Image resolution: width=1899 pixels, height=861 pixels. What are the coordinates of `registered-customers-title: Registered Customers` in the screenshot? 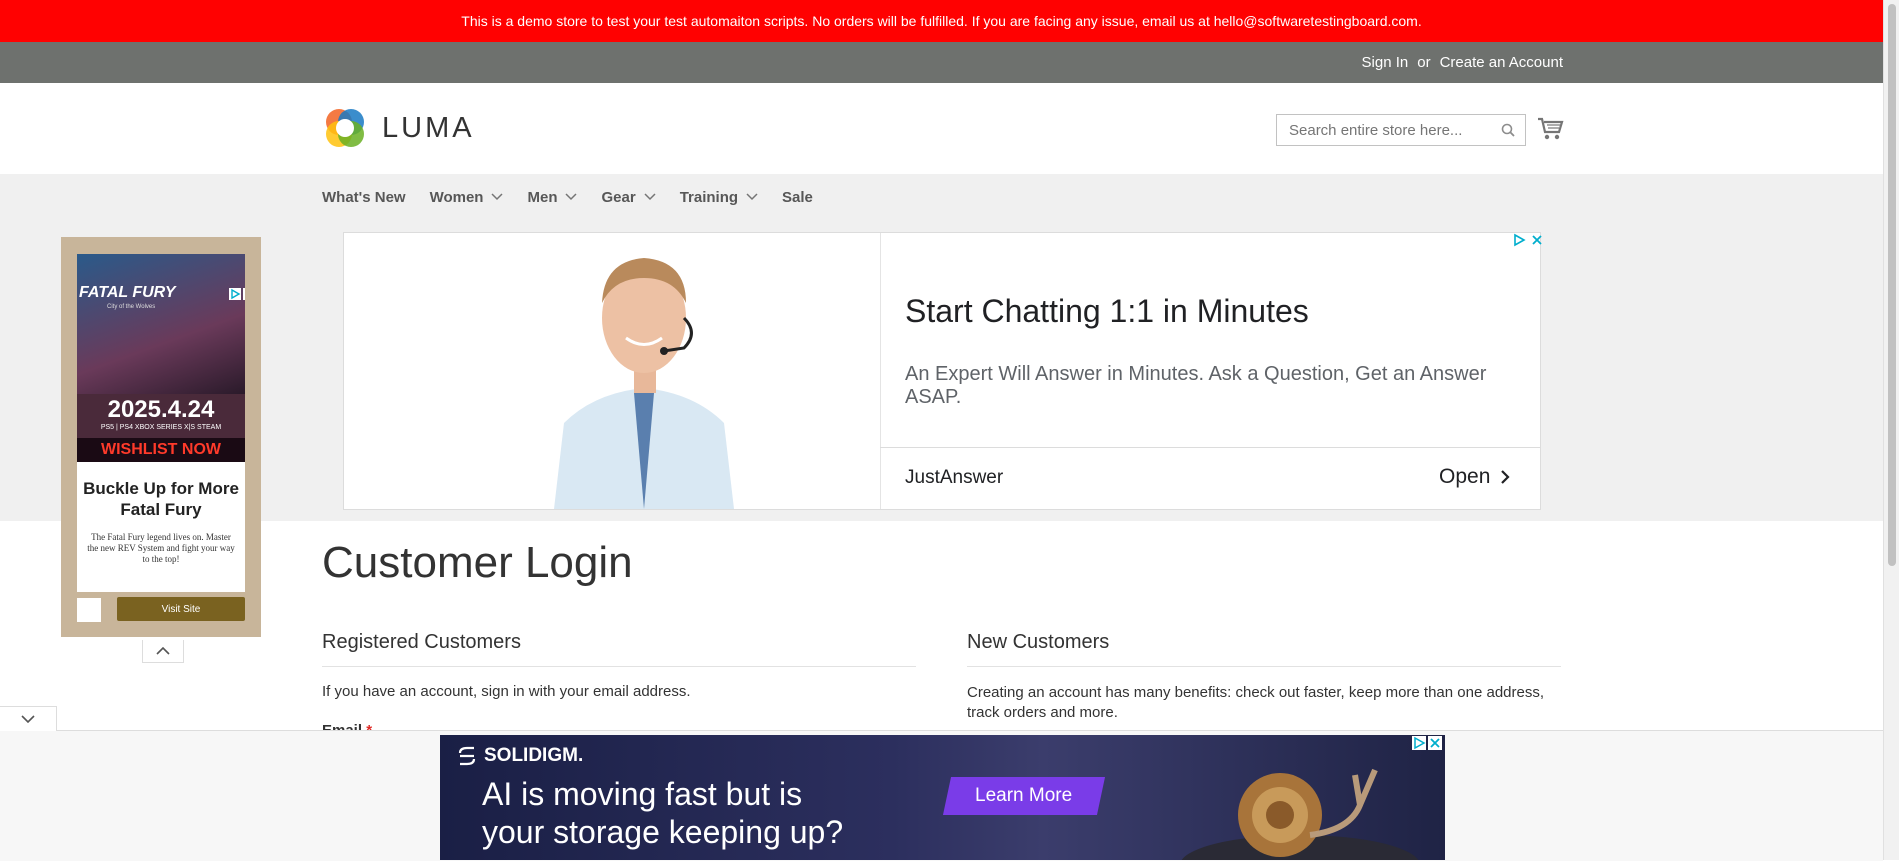 It's located at (619, 649).